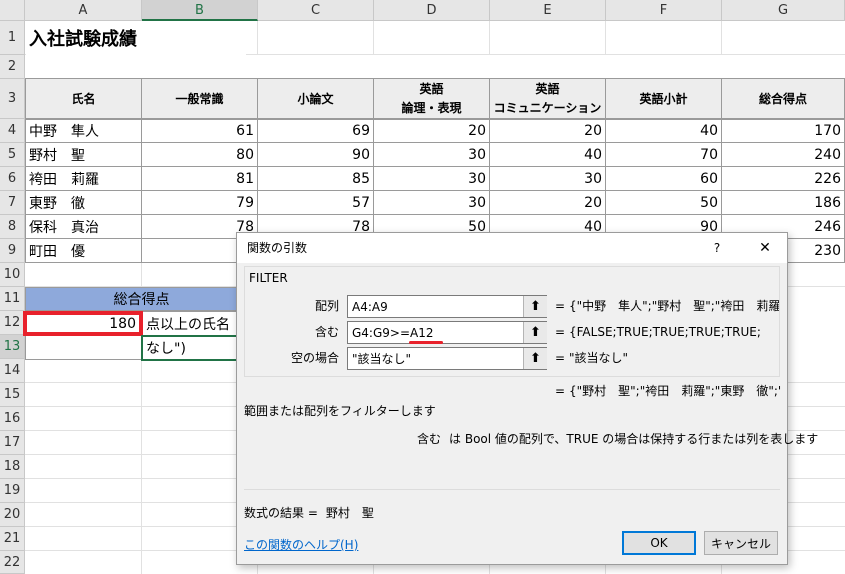  I want to click on column-header-a: A, so click(83, 10).